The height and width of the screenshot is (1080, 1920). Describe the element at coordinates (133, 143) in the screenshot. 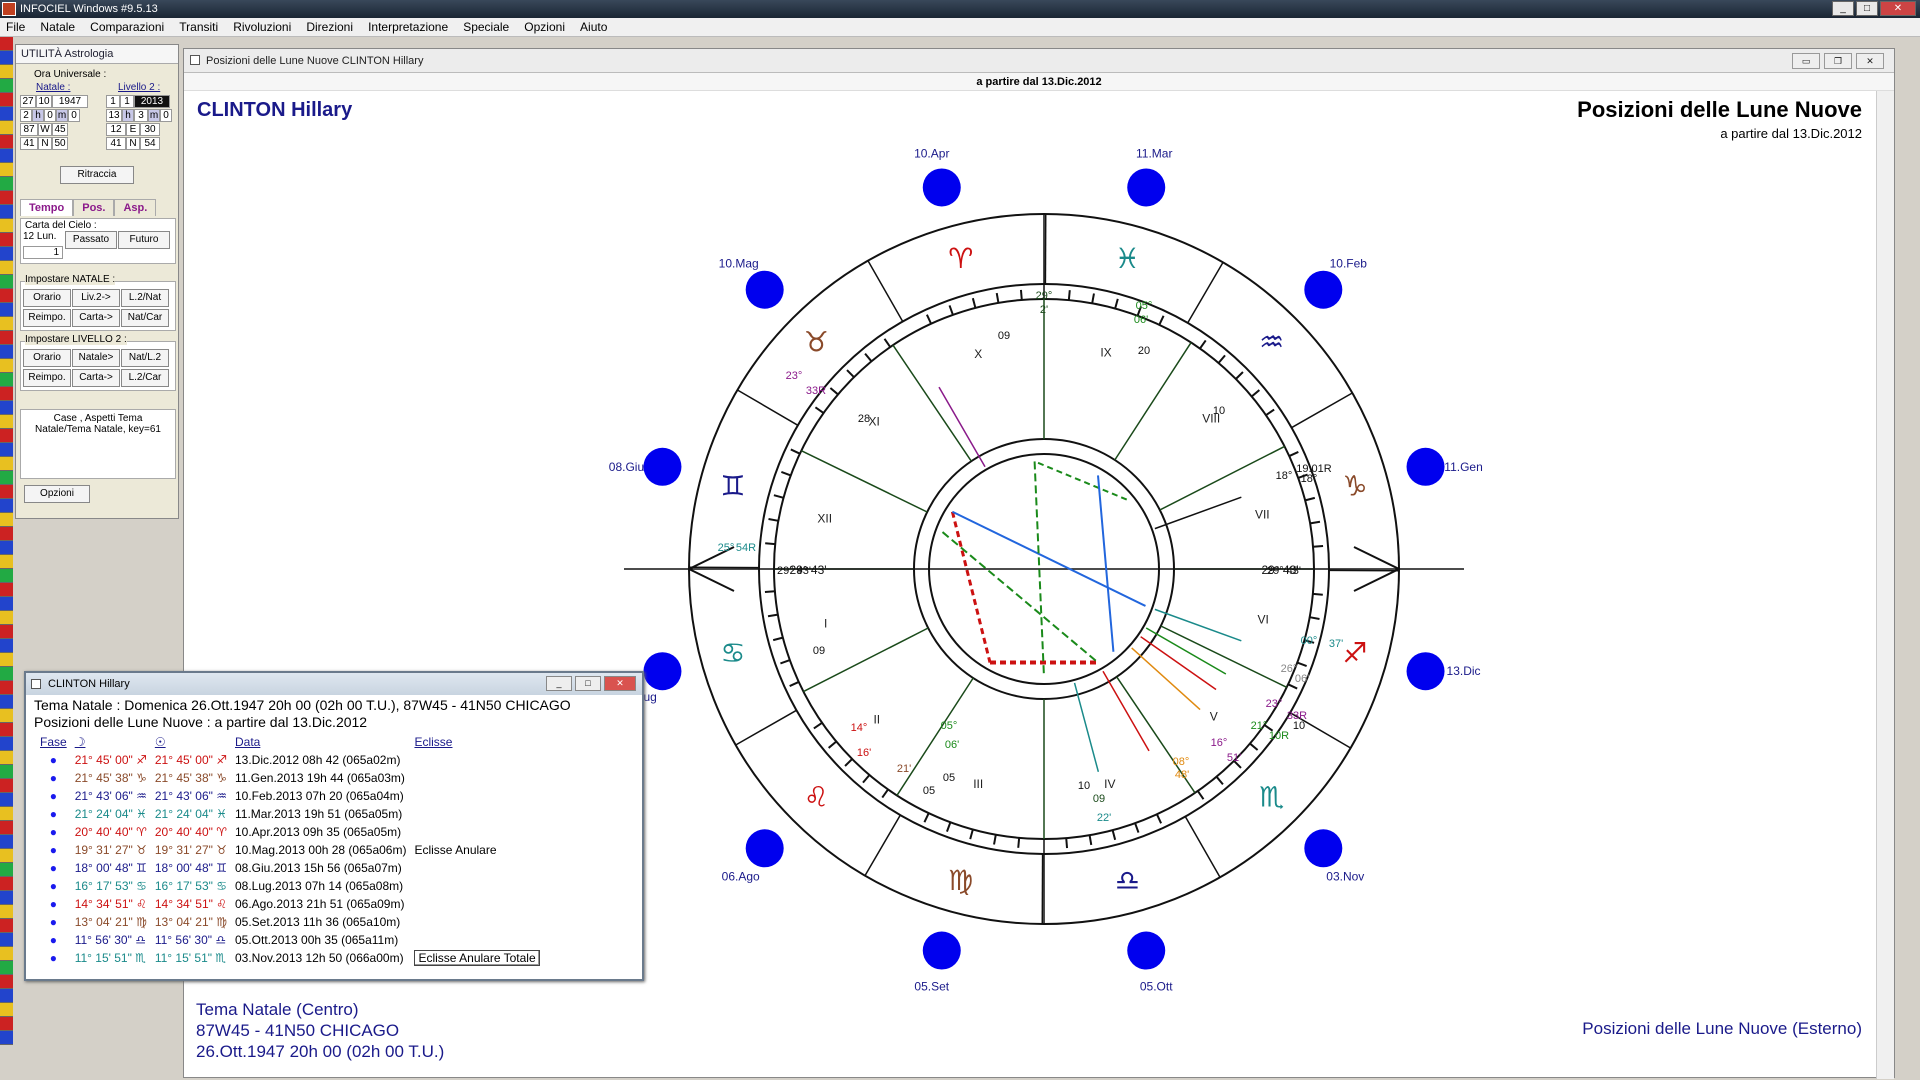

I see `livello2-lat-dir: N` at that location.